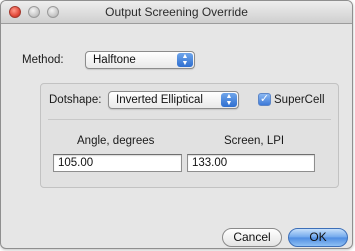 Image resolution: width=355 pixels, height=251 pixels. Describe the element at coordinates (117, 163) in the screenshot. I see `angle-field: 105.00` at that location.